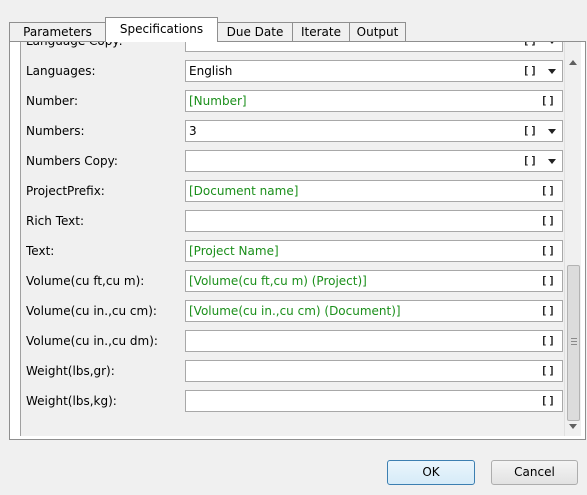 The height and width of the screenshot is (495, 587). I want to click on spec-row: Text: [Project Name] [], so click(292, 251).